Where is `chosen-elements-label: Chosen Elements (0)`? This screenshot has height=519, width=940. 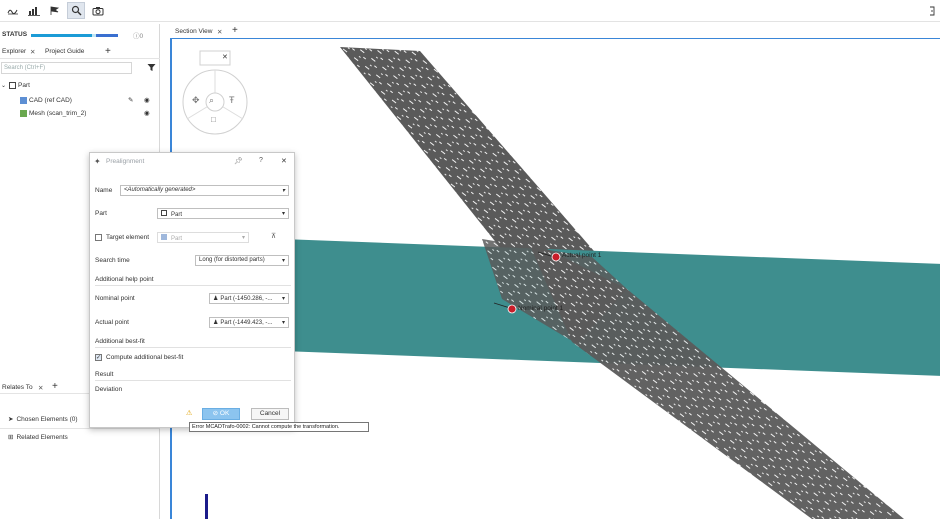 chosen-elements-label: Chosen Elements (0) is located at coordinates (47, 419).